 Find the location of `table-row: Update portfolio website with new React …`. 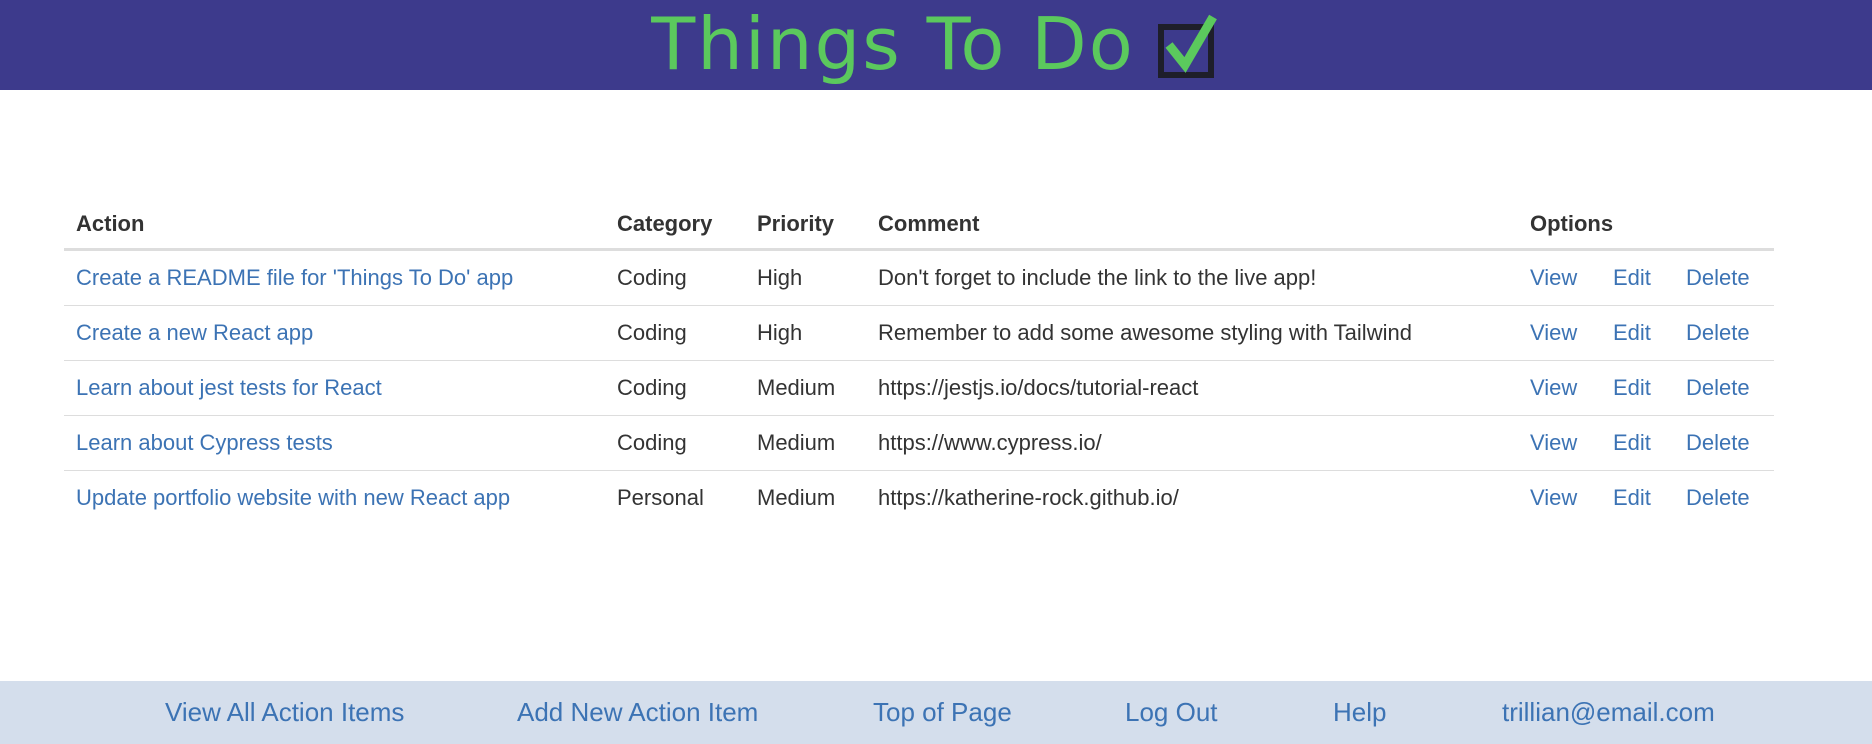

table-row: Update portfolio website with new React … is located at coordinates (919, 498).